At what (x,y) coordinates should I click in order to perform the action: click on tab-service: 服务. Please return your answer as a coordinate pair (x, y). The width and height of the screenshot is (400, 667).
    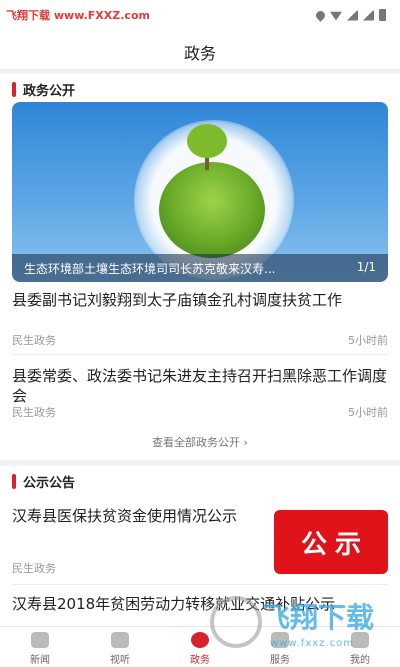
    Looking at the image, I should click on (280, 647).